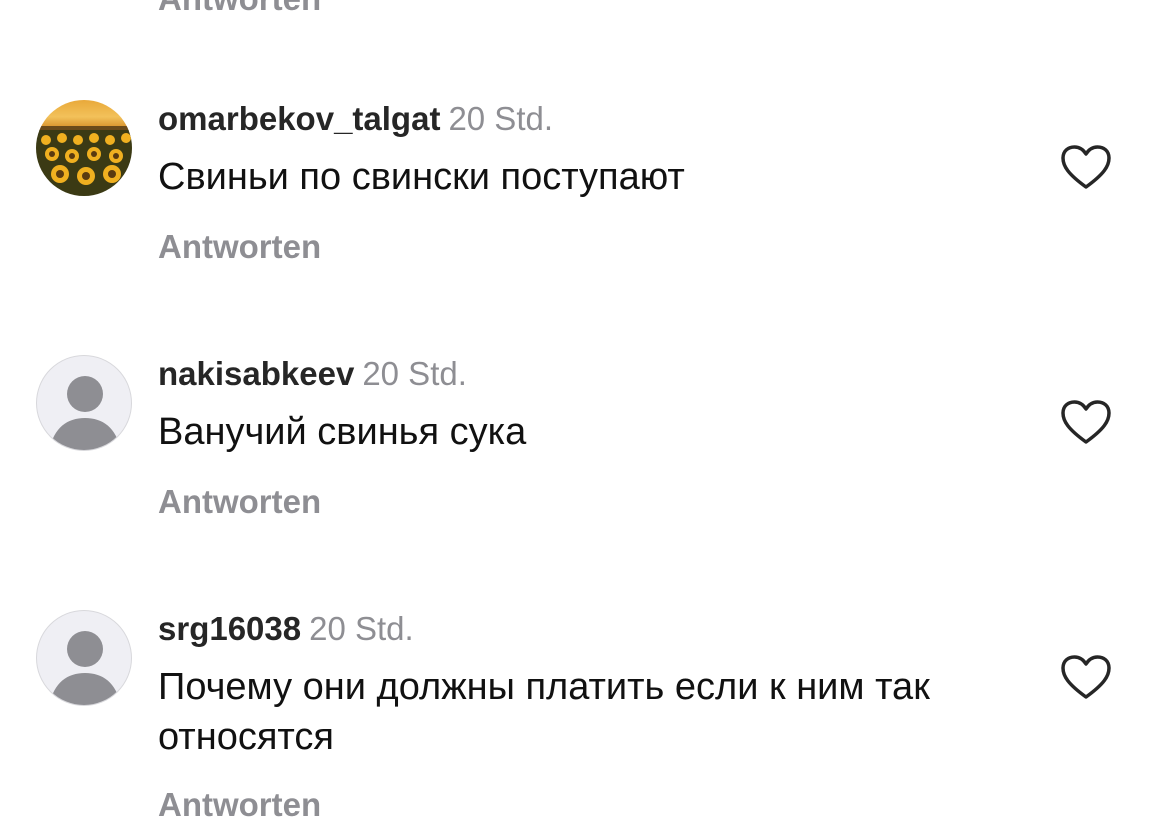  What do you see at coordinates (256, 373) in the screenshot?
I see `username: nakisabkeev` at bounding box center [256, 373].